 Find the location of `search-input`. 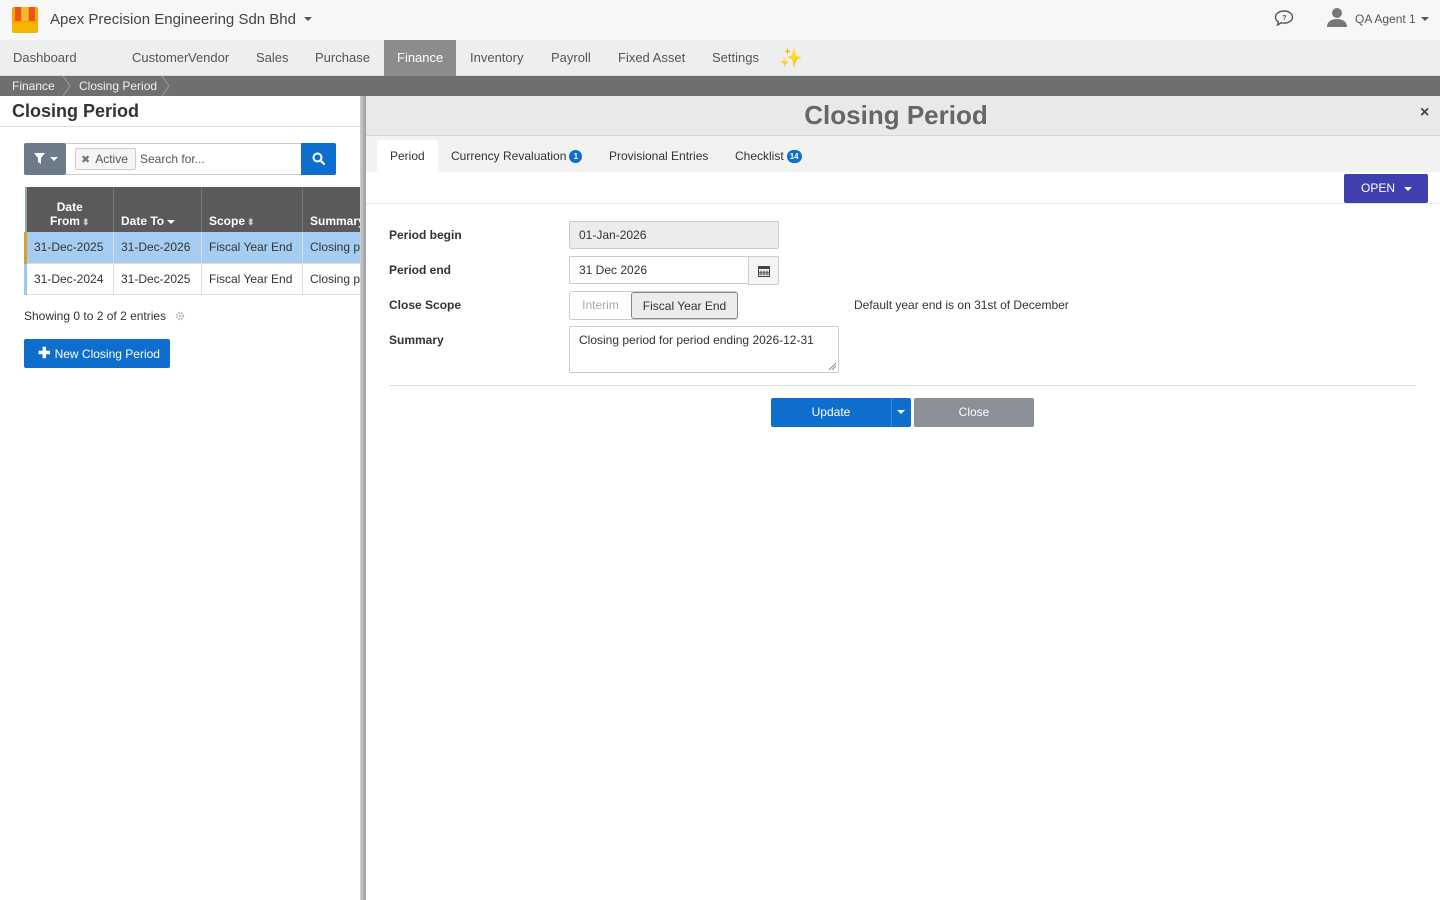

search-input is located at coordinates (215, 159).